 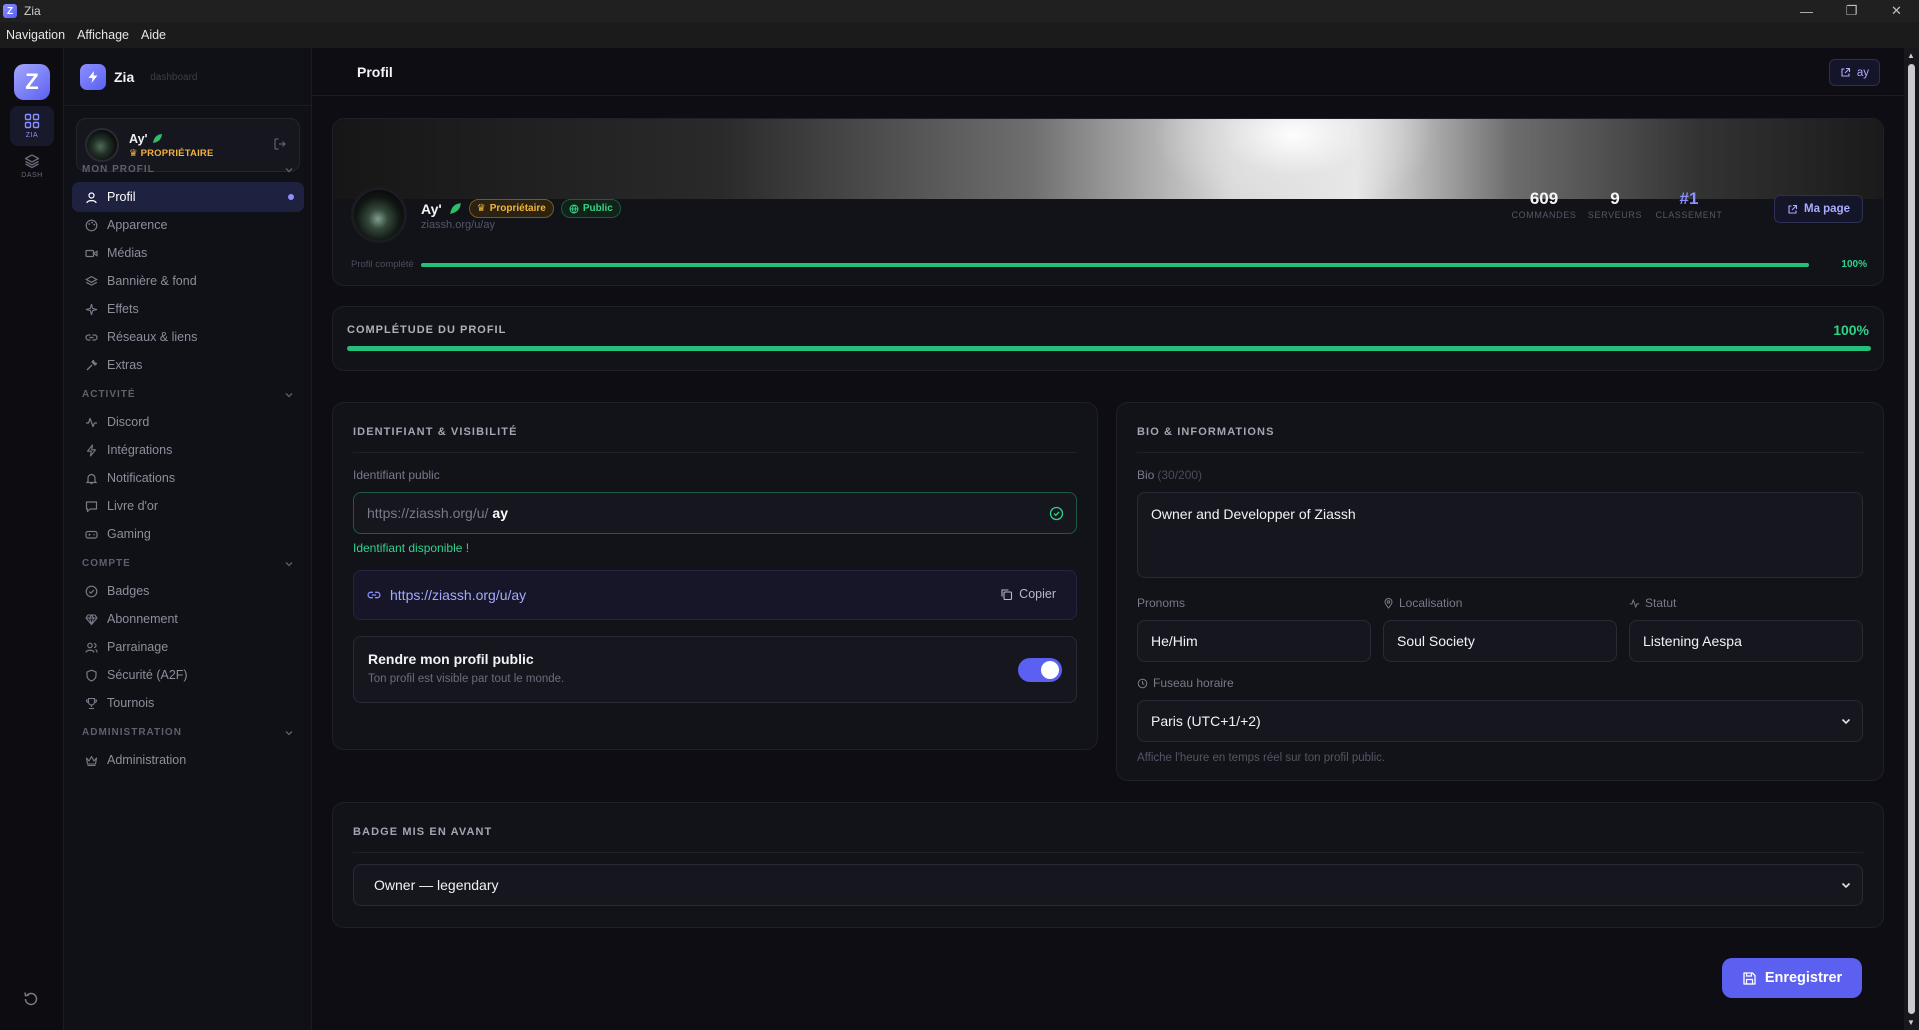 What do you see at coordinates (1500, 641) in the screenshot?
I see `localisation-input: Soul Society` at bounding box center [1500, 641].